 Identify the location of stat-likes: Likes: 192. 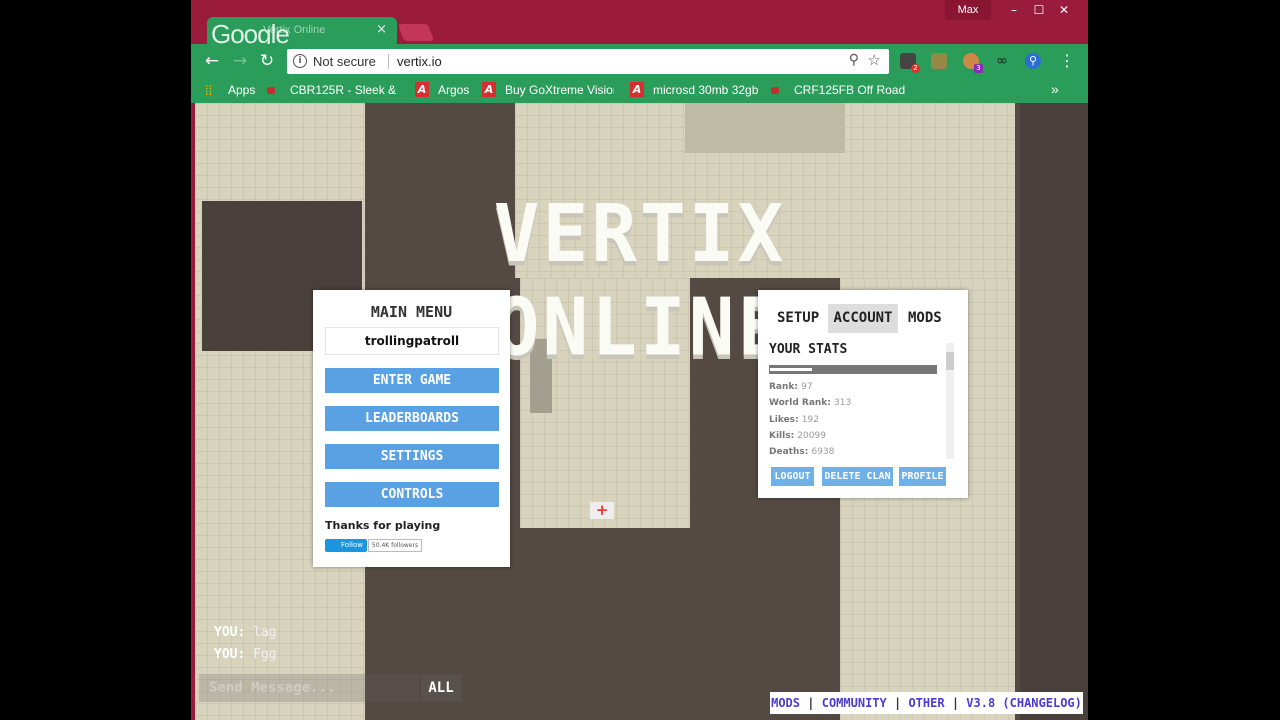
(794, 420).